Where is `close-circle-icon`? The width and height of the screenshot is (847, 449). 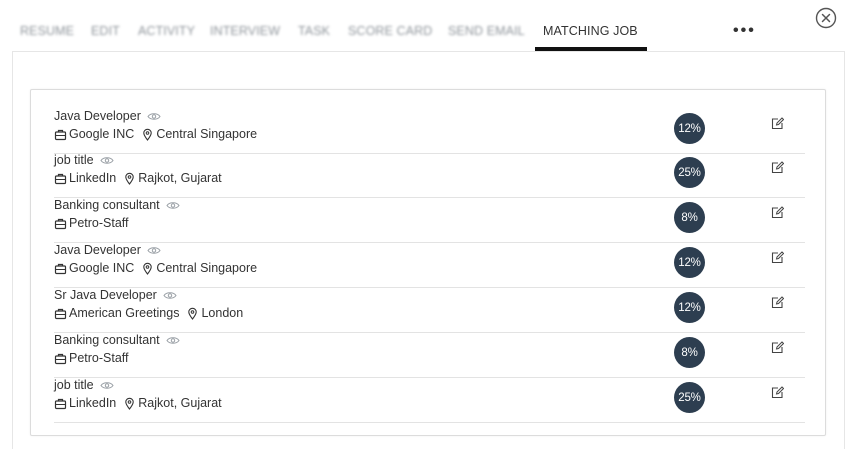 close-circle-icon is located at coordinates (826, 18).